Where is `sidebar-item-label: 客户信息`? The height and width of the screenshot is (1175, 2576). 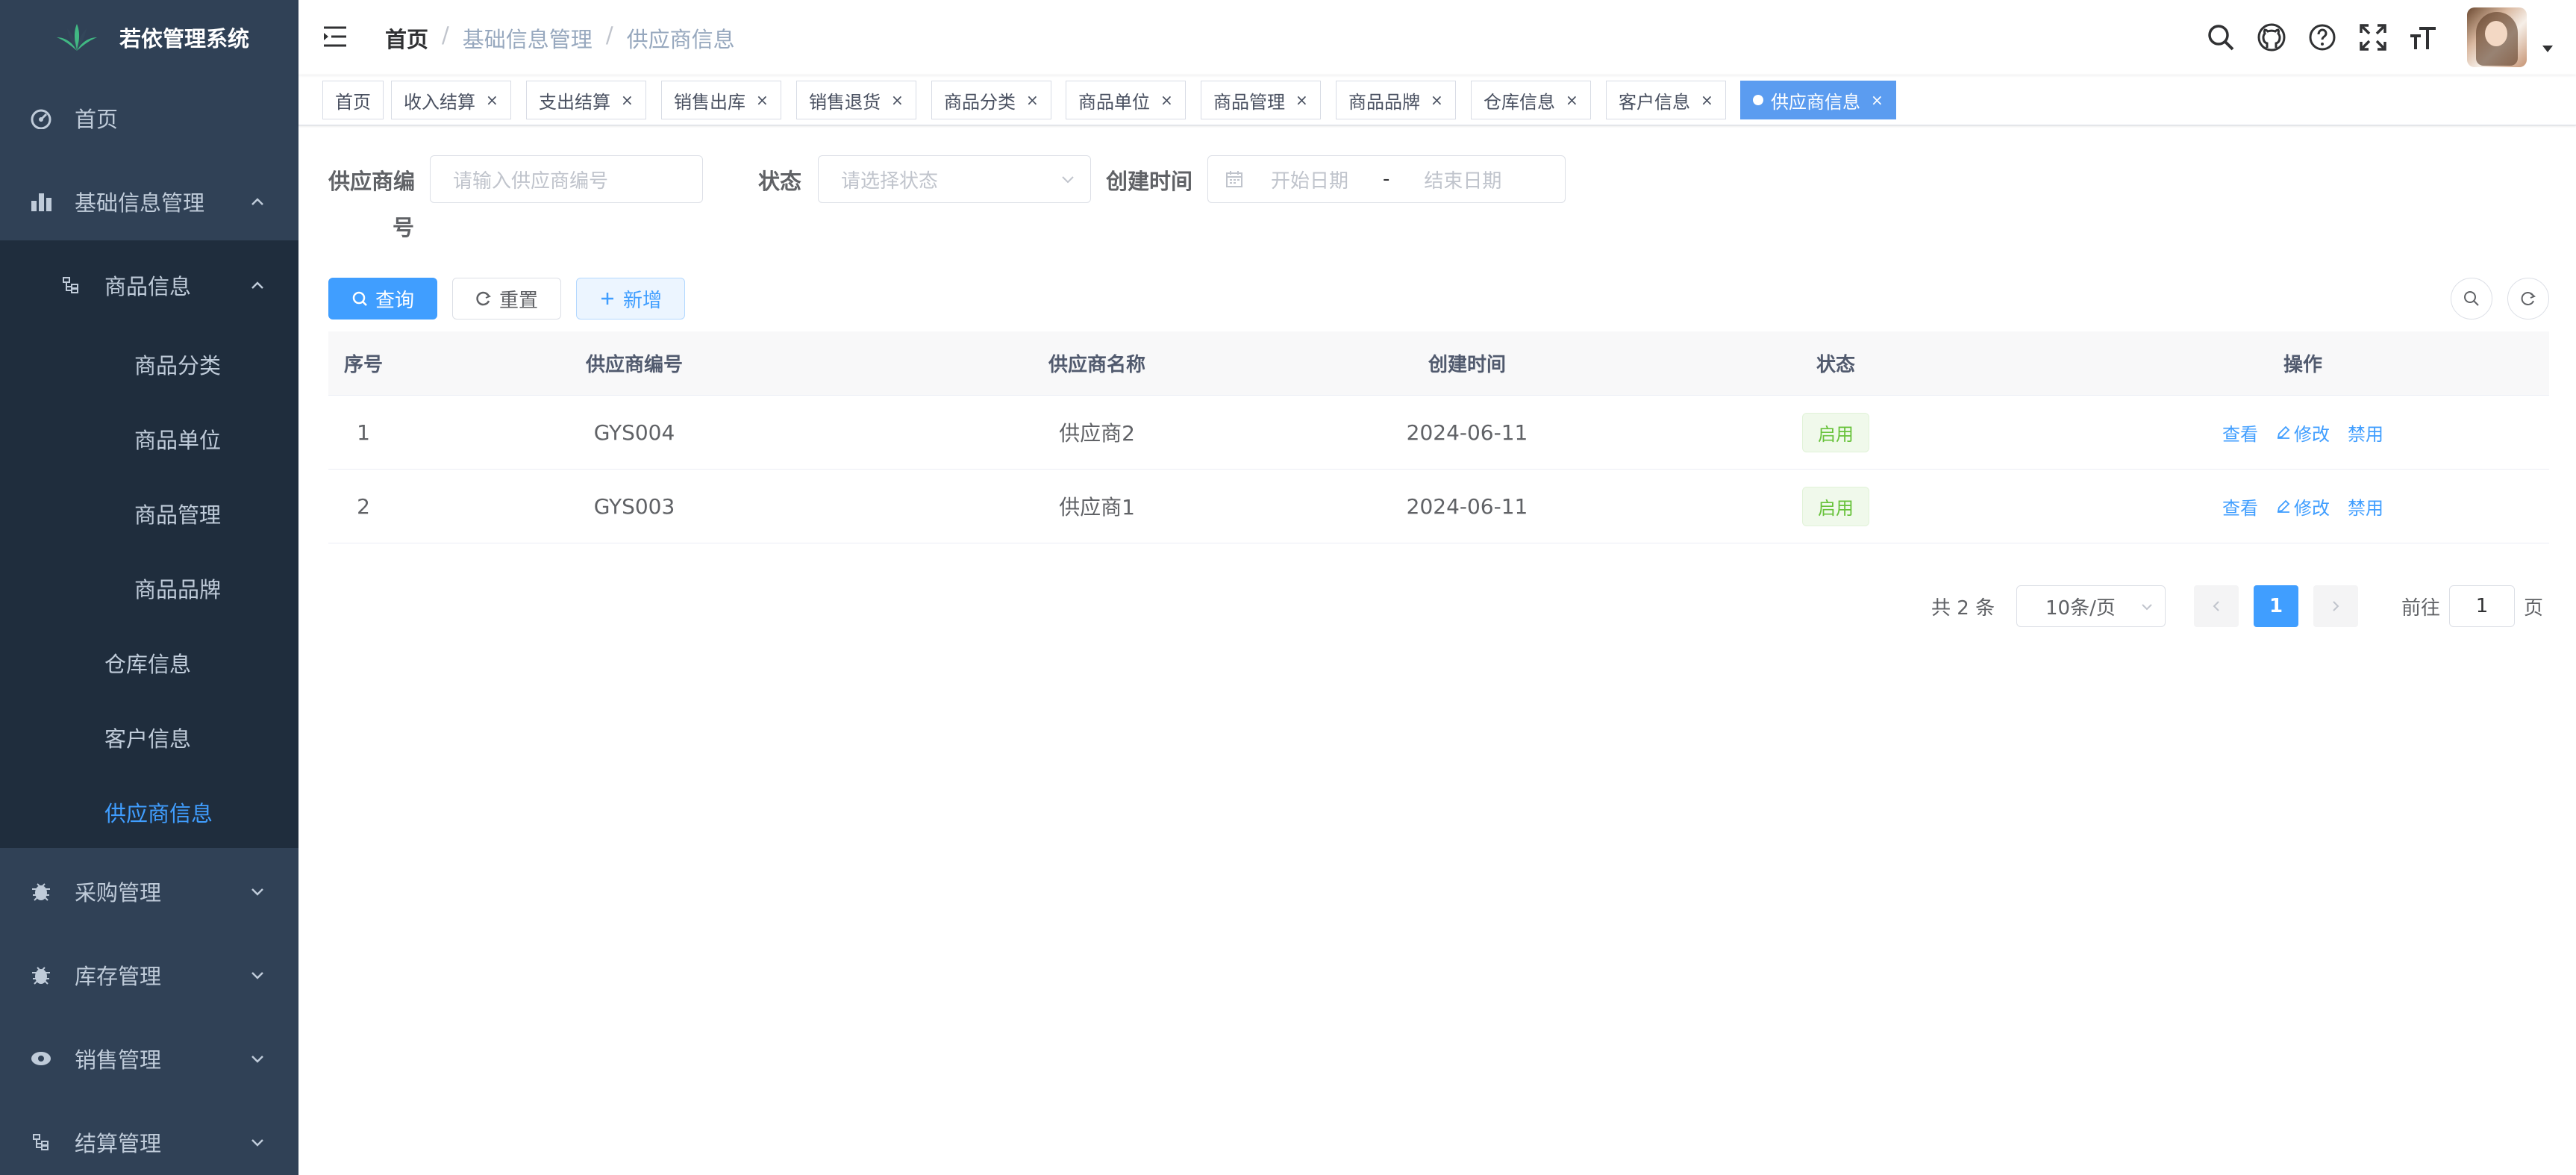 sidebar-item-label: 客户信息 is located at coordinates (148, 739).